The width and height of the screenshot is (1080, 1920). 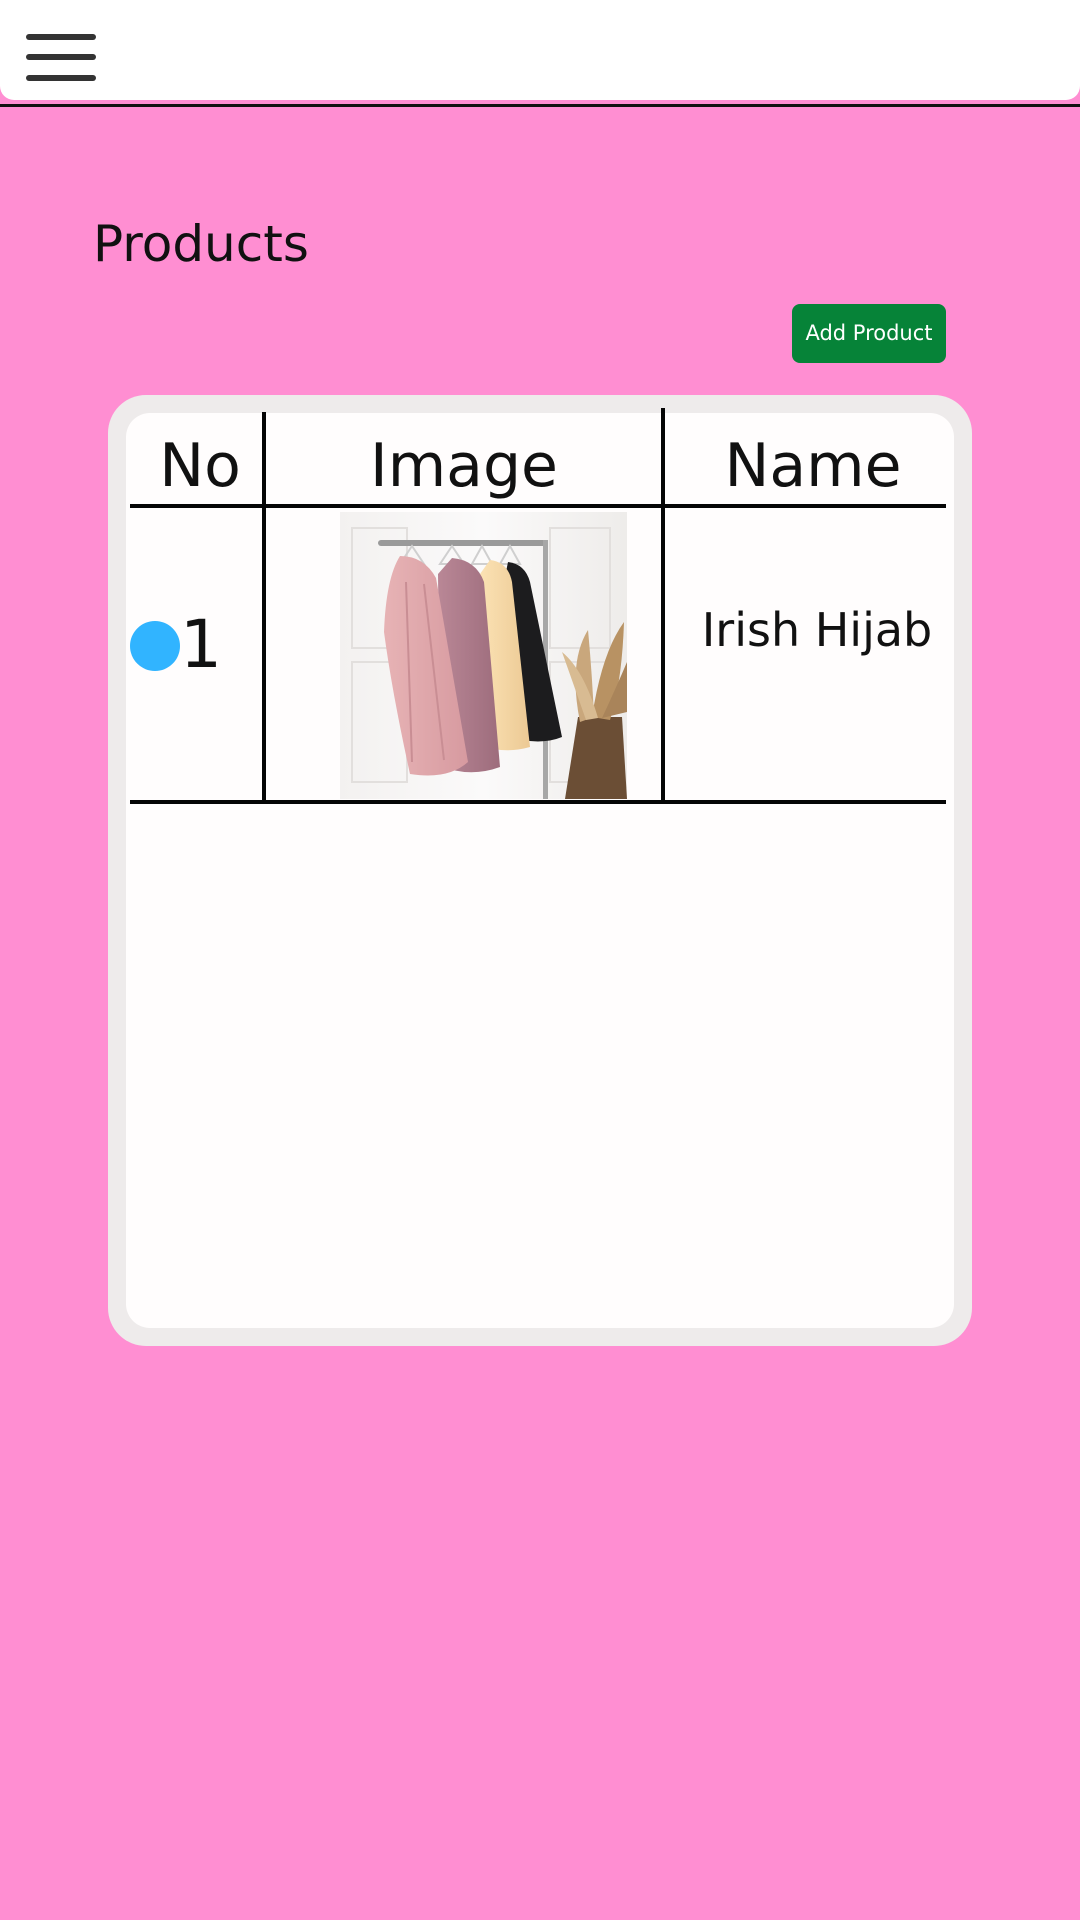 I want to click on product-image, so click(x=483, y=655).